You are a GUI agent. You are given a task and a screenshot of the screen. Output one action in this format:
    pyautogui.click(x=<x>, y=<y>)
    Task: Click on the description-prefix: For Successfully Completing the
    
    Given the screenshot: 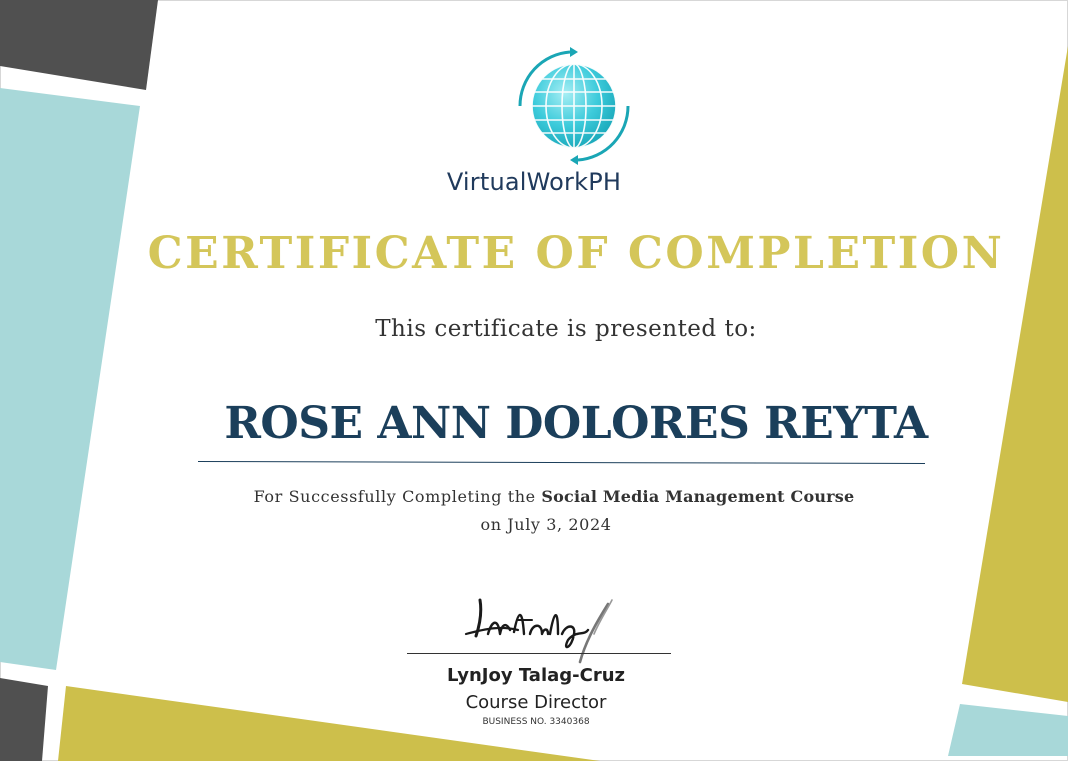 What is the action you would take?
    pyautogui.click(x=397, y=496)
    